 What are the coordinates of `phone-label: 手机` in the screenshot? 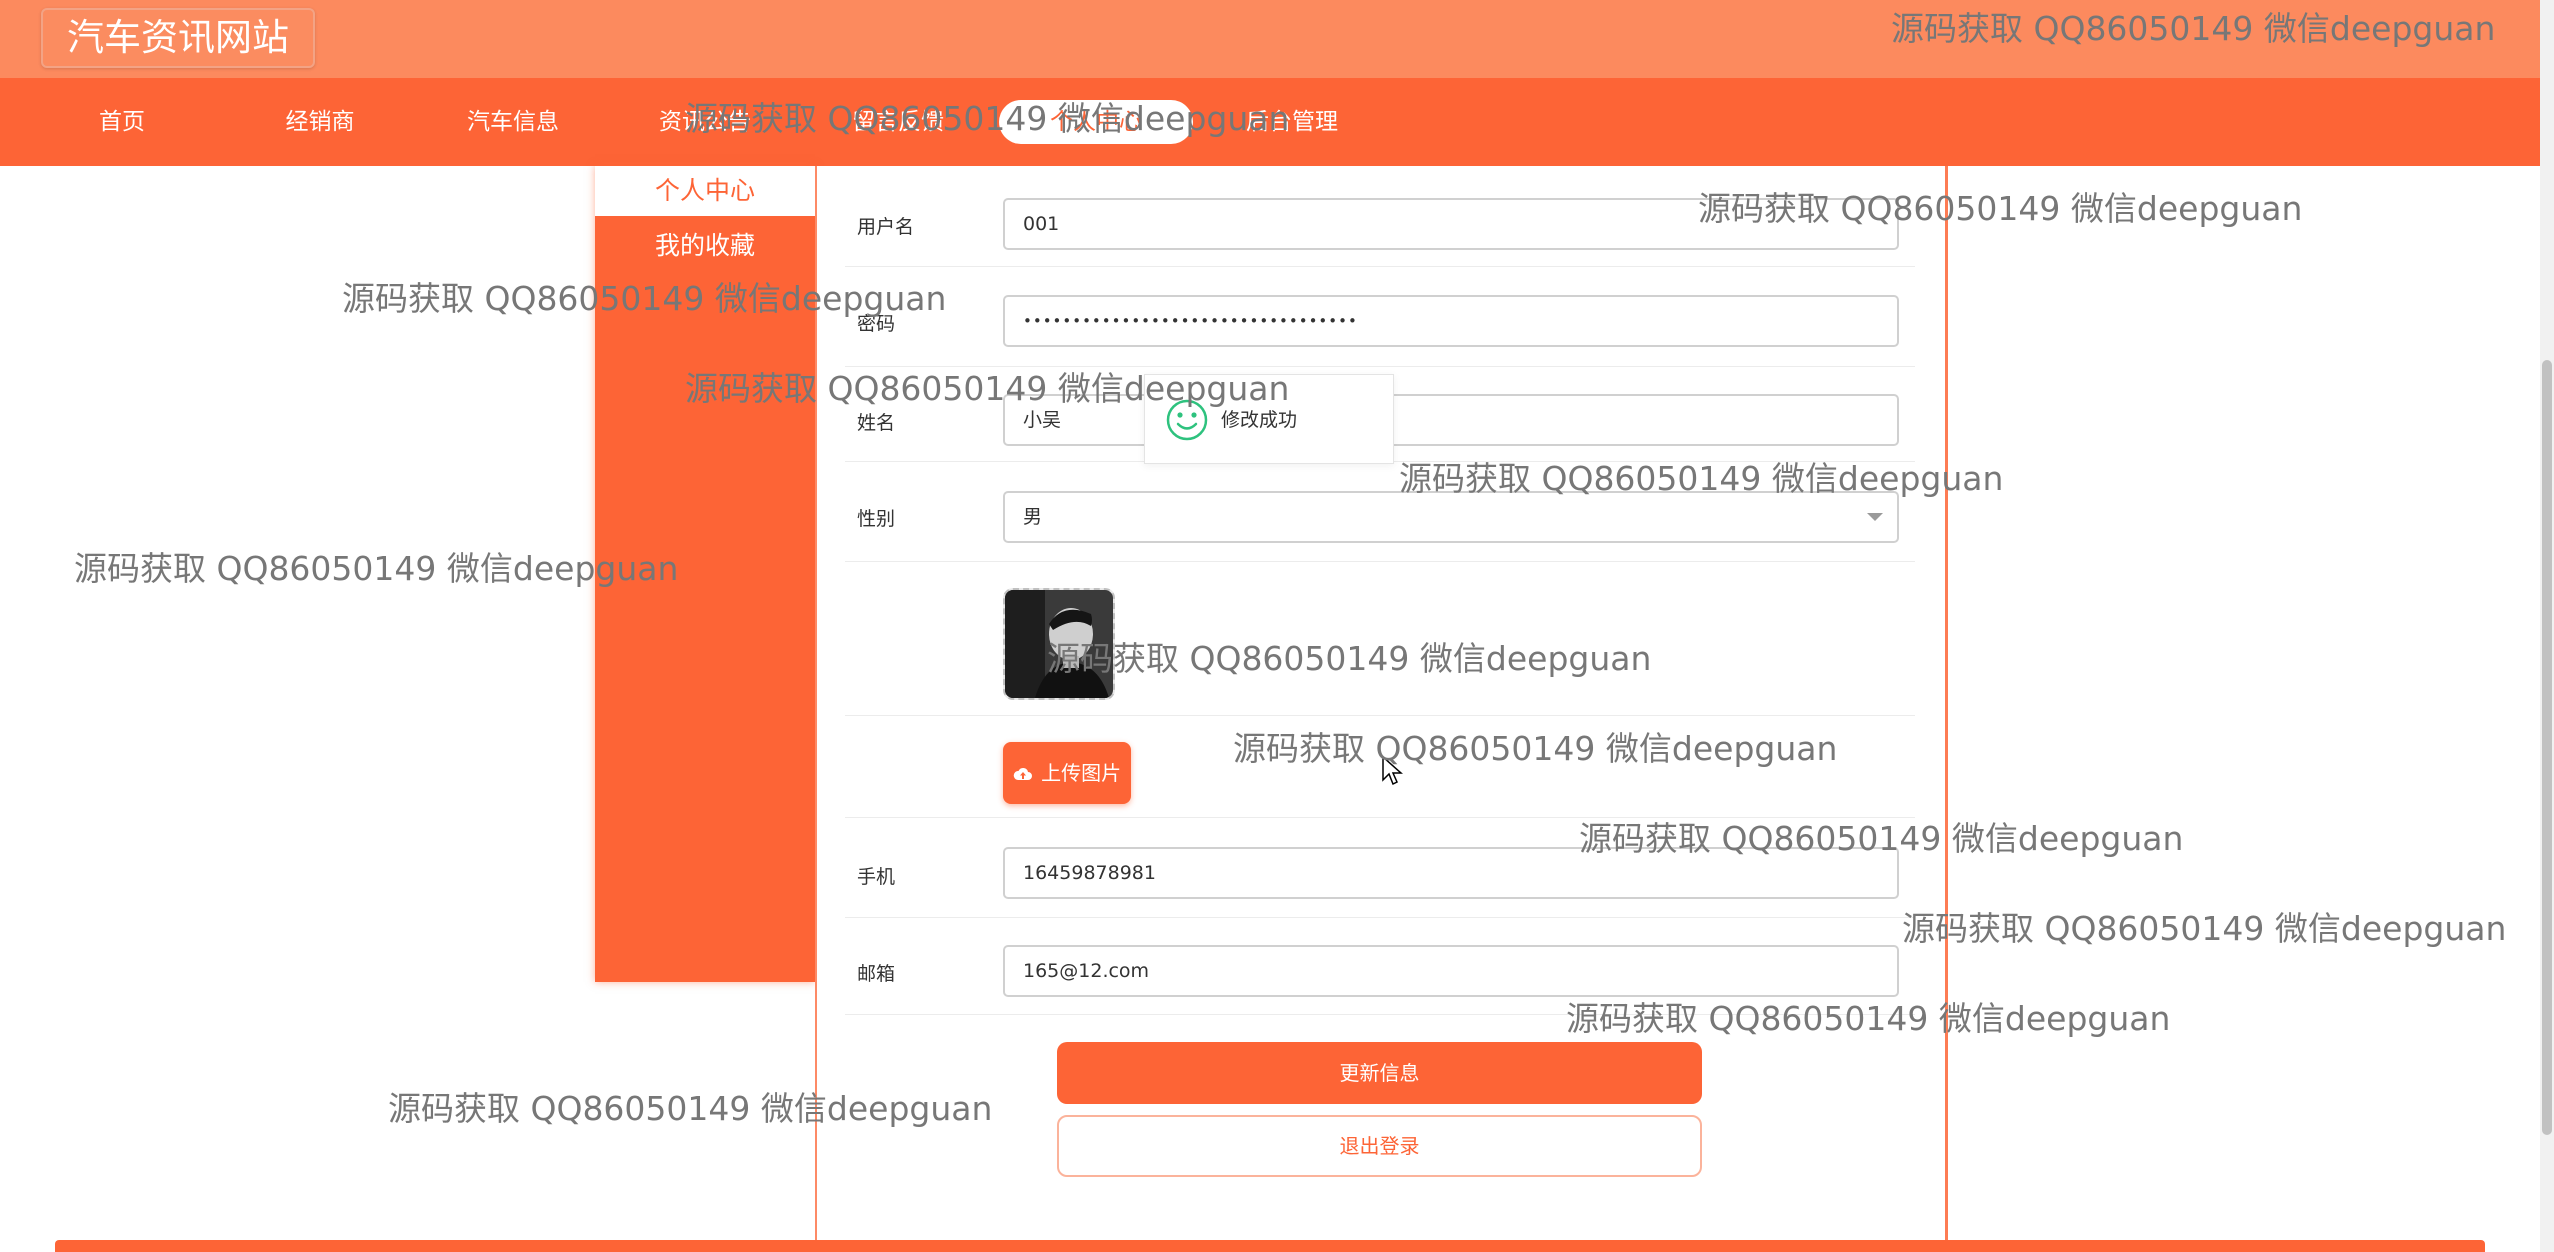 It's located at (876, 877).